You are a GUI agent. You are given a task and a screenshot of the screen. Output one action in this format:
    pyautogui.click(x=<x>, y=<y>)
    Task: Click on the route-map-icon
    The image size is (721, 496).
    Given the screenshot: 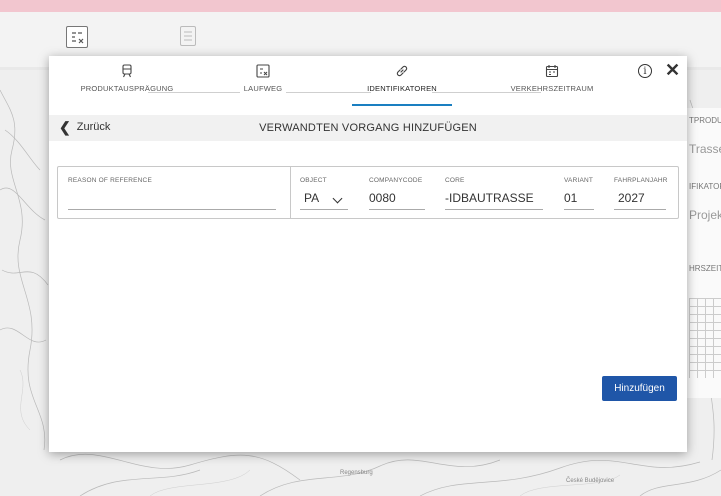 What is the action you would take?
    pyautogui.click(x=263, y=71)
    